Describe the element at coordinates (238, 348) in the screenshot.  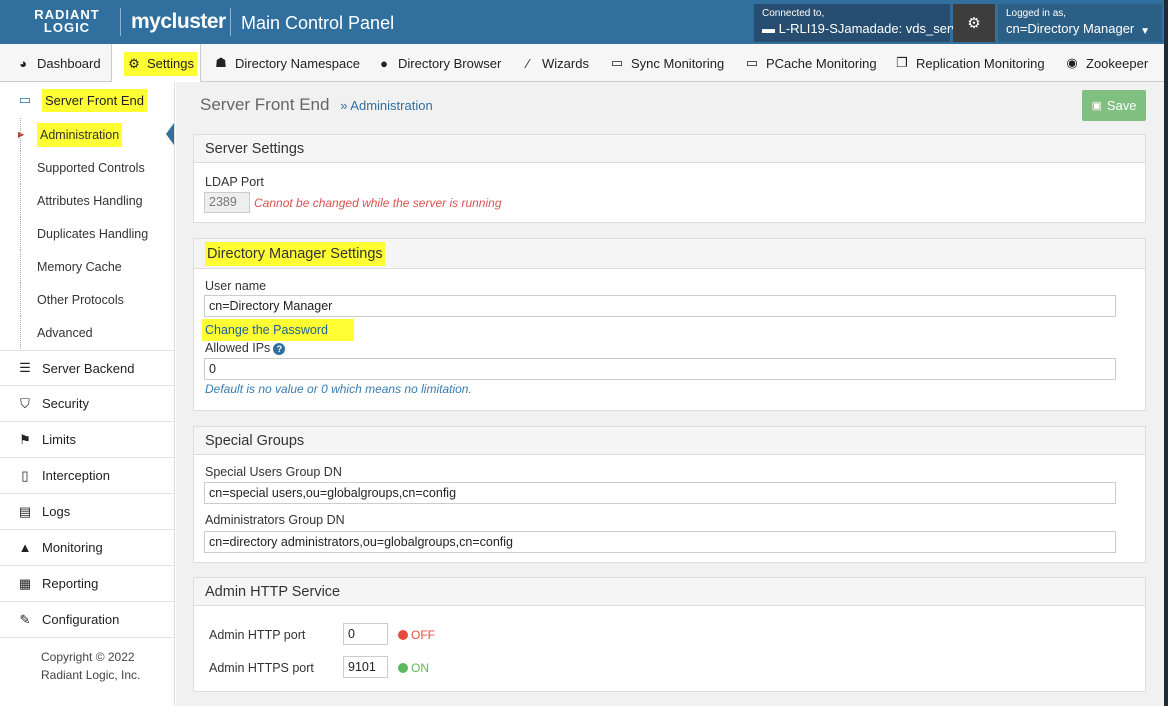
I see `allowed-ips-label: Allowed IPs` at that location.